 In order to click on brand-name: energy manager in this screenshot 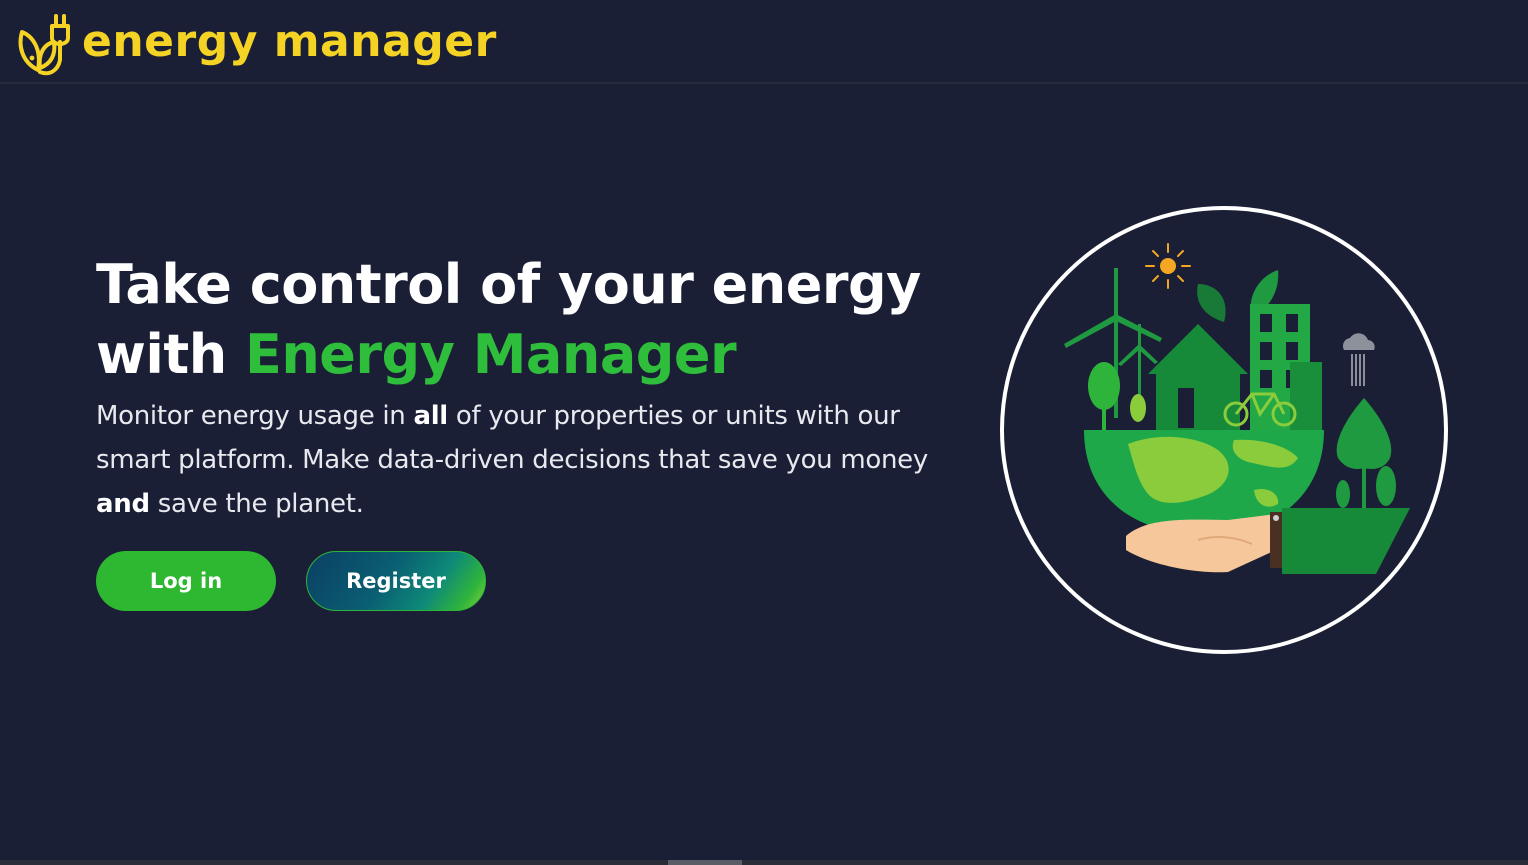, I will do `click(289, 41)`.